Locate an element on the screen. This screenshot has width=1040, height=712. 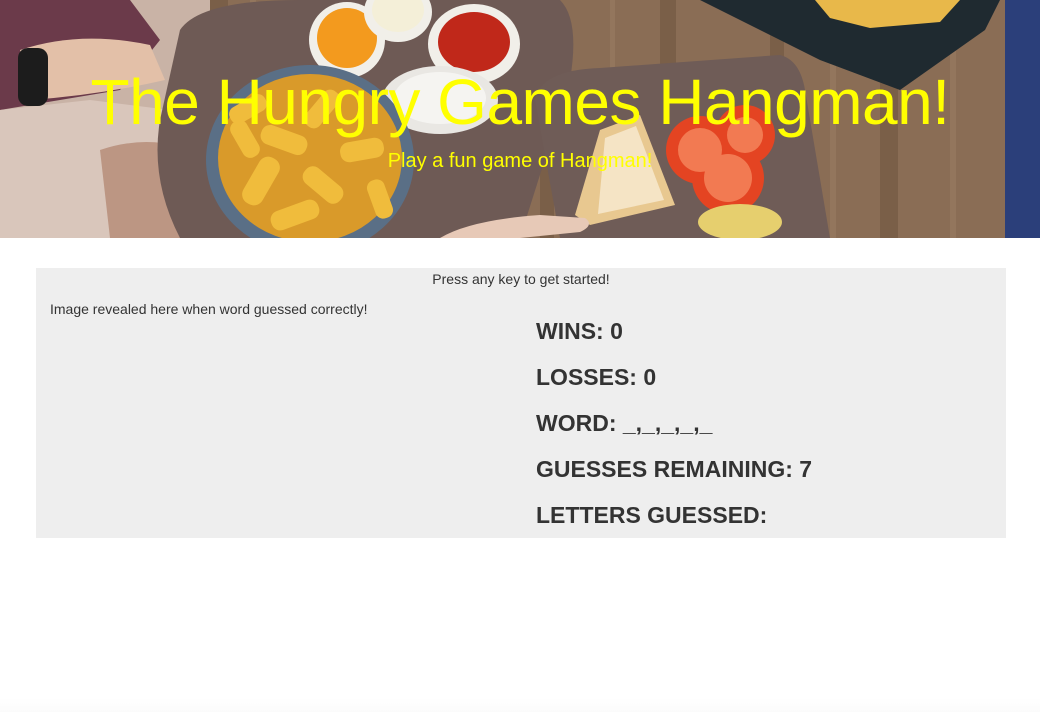
wins-label: WINS: is located at coordinates (570, 331).